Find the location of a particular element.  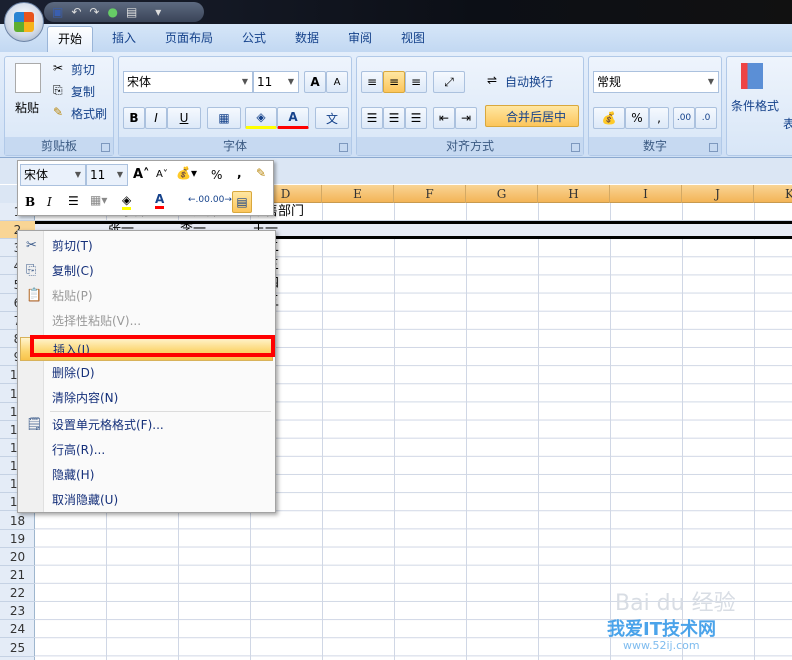

underline-button: U is located at coordinates (184, 118).